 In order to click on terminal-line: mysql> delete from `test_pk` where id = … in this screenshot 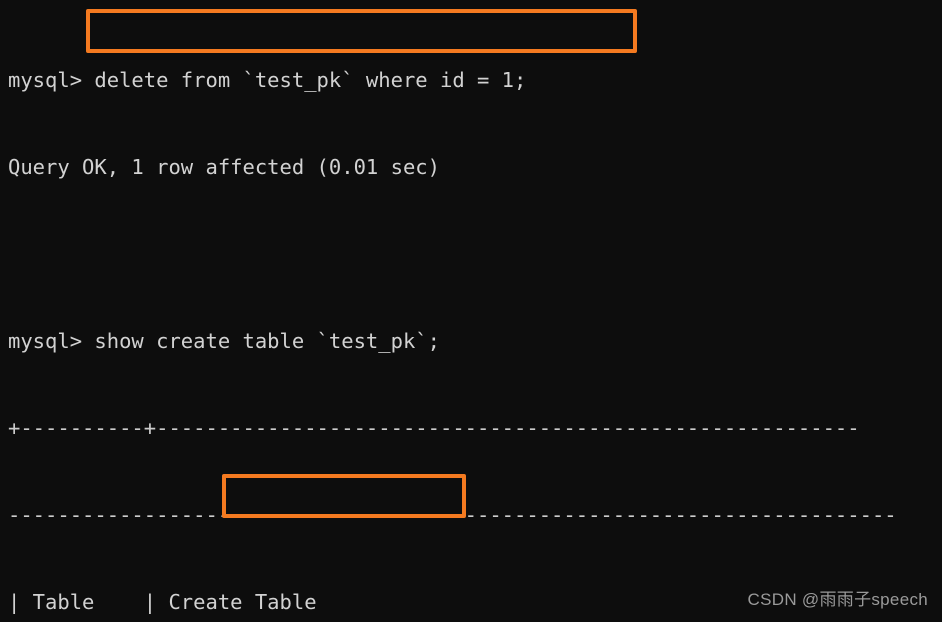, I will do `click(267, 80)`.